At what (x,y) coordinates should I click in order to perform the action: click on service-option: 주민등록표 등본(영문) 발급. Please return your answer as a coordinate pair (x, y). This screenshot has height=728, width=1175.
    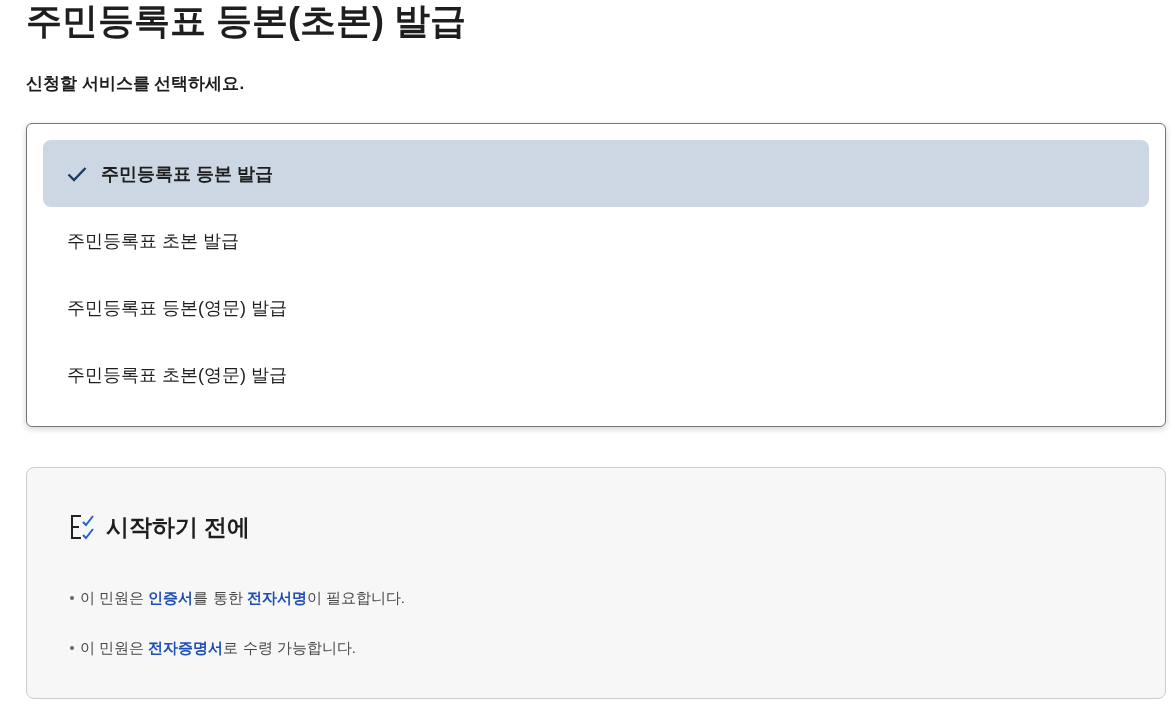
    Looking at the image, I should click on (596, 307).